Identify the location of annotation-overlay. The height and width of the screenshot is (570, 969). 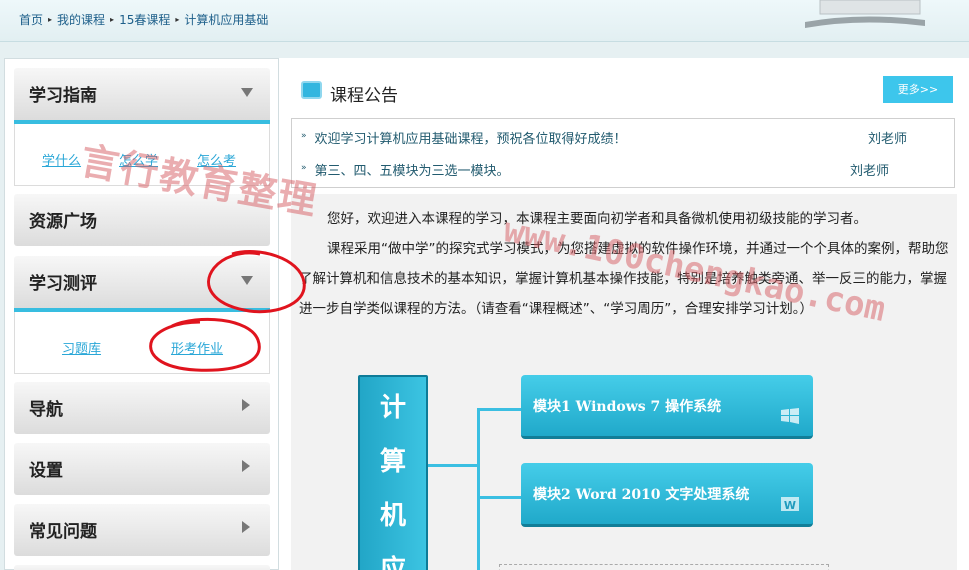
(227, 311).